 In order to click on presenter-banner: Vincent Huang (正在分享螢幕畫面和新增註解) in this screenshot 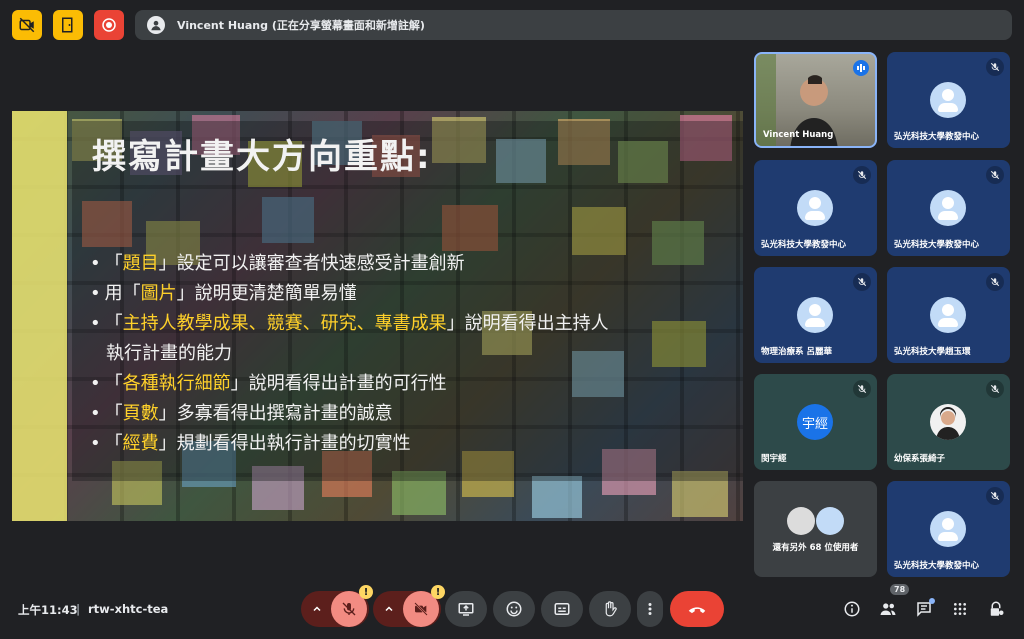, I will do `click(573, 25)`.